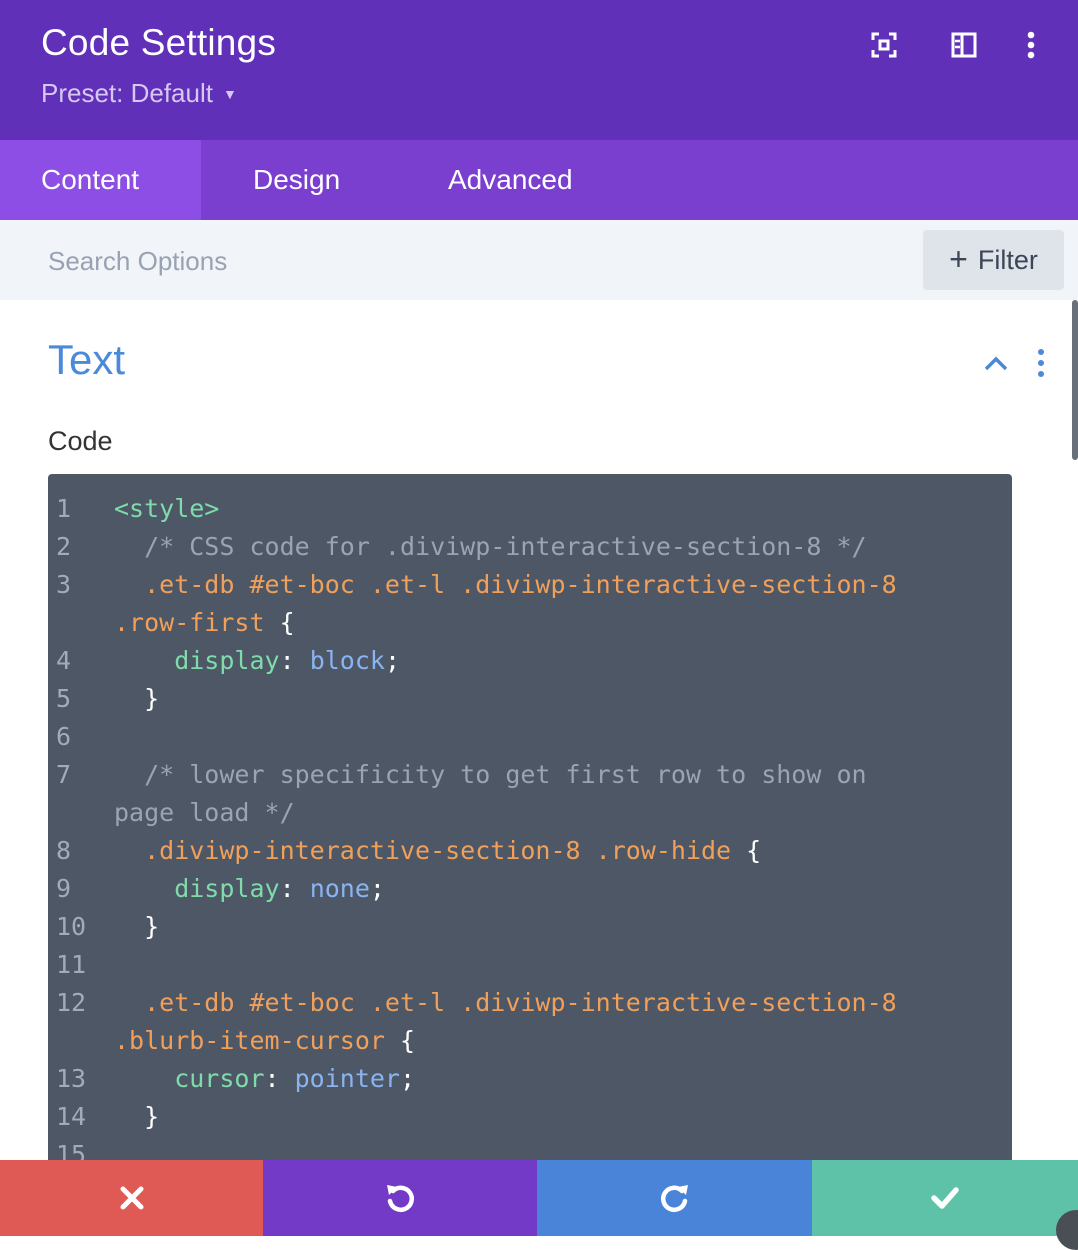  Describe the element at coordinates (530, 889) in the screenshot. I see `code-line: 9 display: none;` at that location.